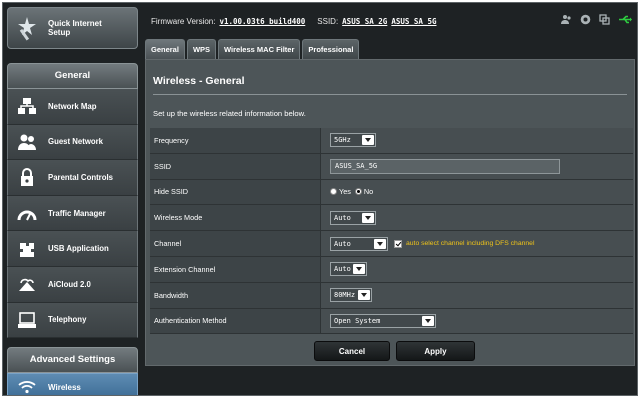 The width and height of the screenshot is (641, 399). What do you see at coordinates (27, 177) in the screenshot?
I see `parental-controls-icon` at bounding box center [27, 177].